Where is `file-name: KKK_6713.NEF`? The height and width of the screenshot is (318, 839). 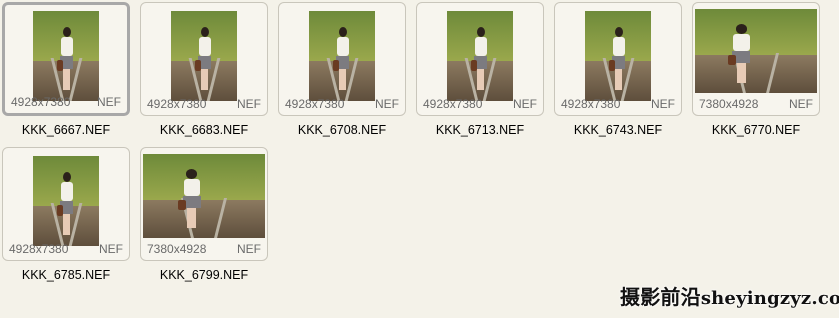
file-name: KKK_6713.NEF is located at coordinates (480, 130).